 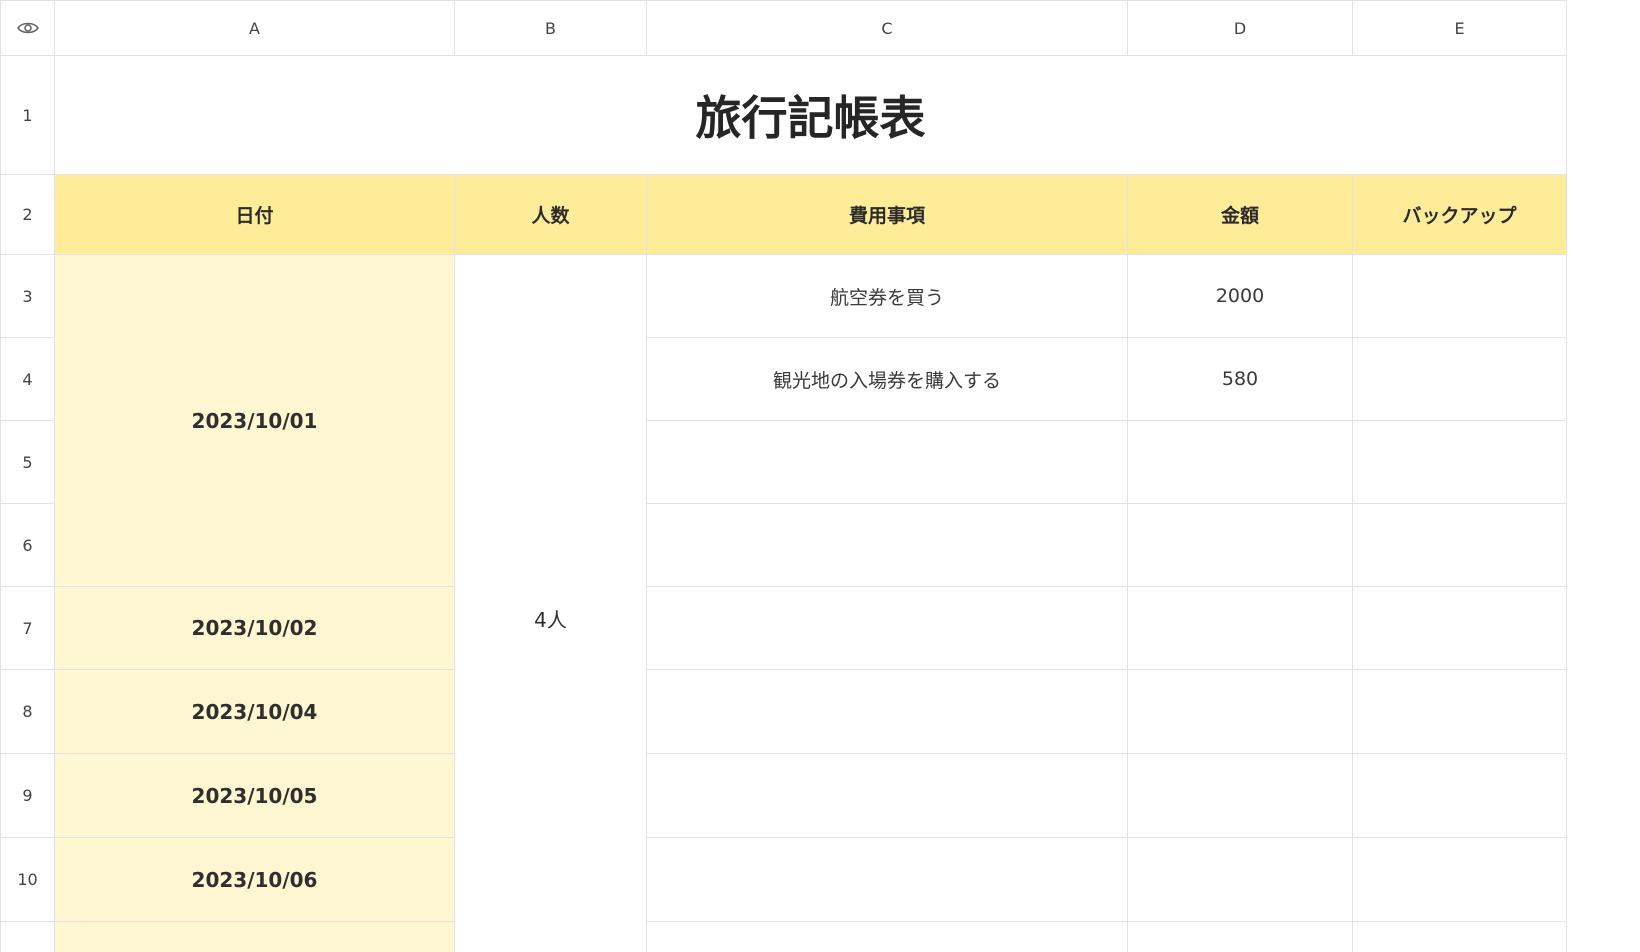 I want to click on date-cell: 2023/10/04, so click(x=255, y=712).